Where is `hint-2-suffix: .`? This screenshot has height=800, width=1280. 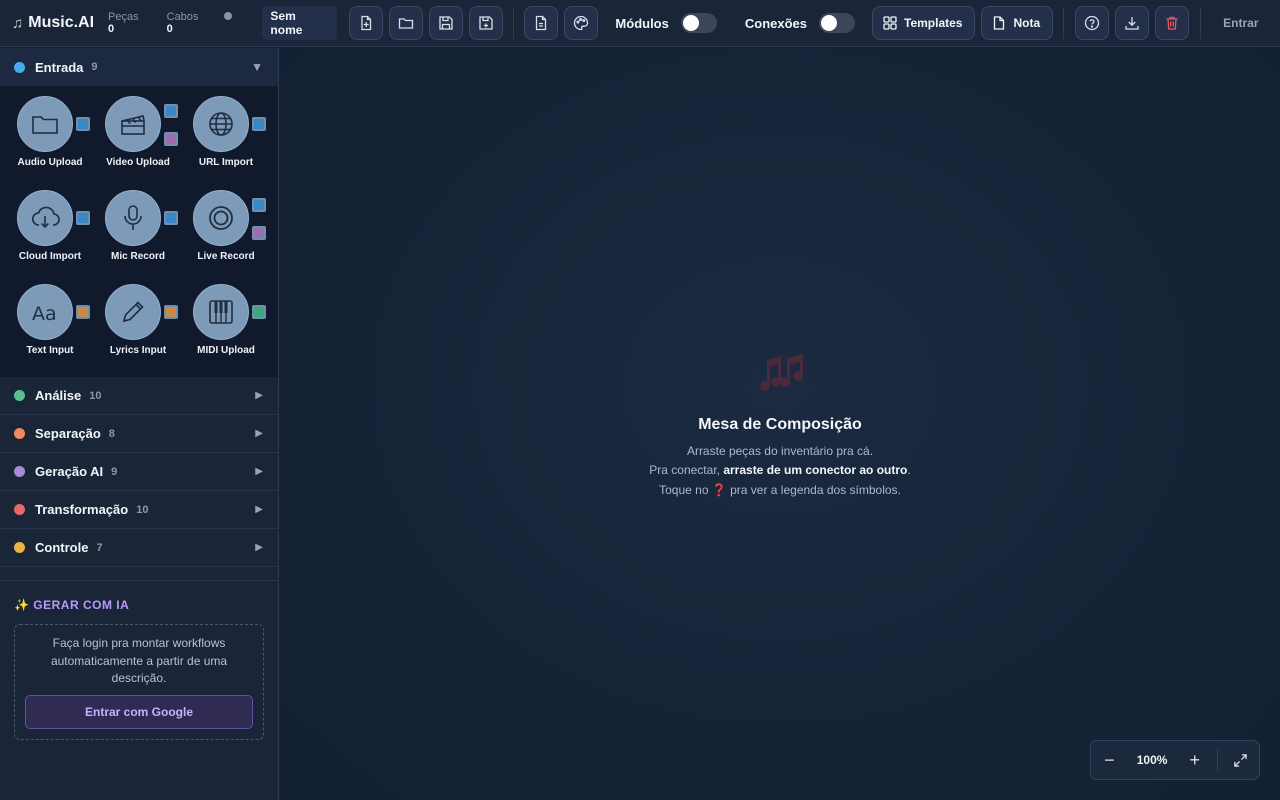 hint-2-suffix: . is located at coordinates (909, 470).